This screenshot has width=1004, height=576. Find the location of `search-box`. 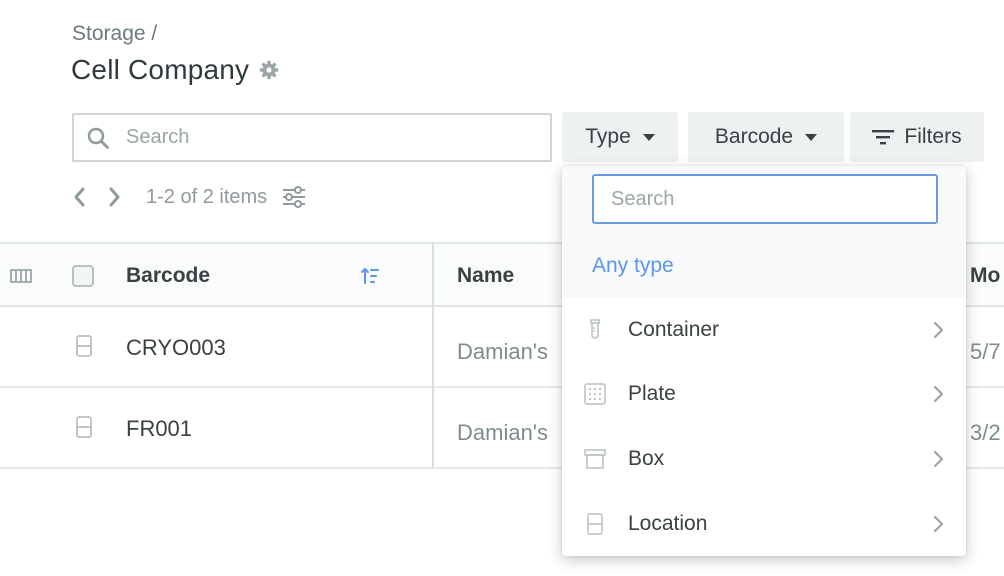

search-box is located at coordinates (312, 137).